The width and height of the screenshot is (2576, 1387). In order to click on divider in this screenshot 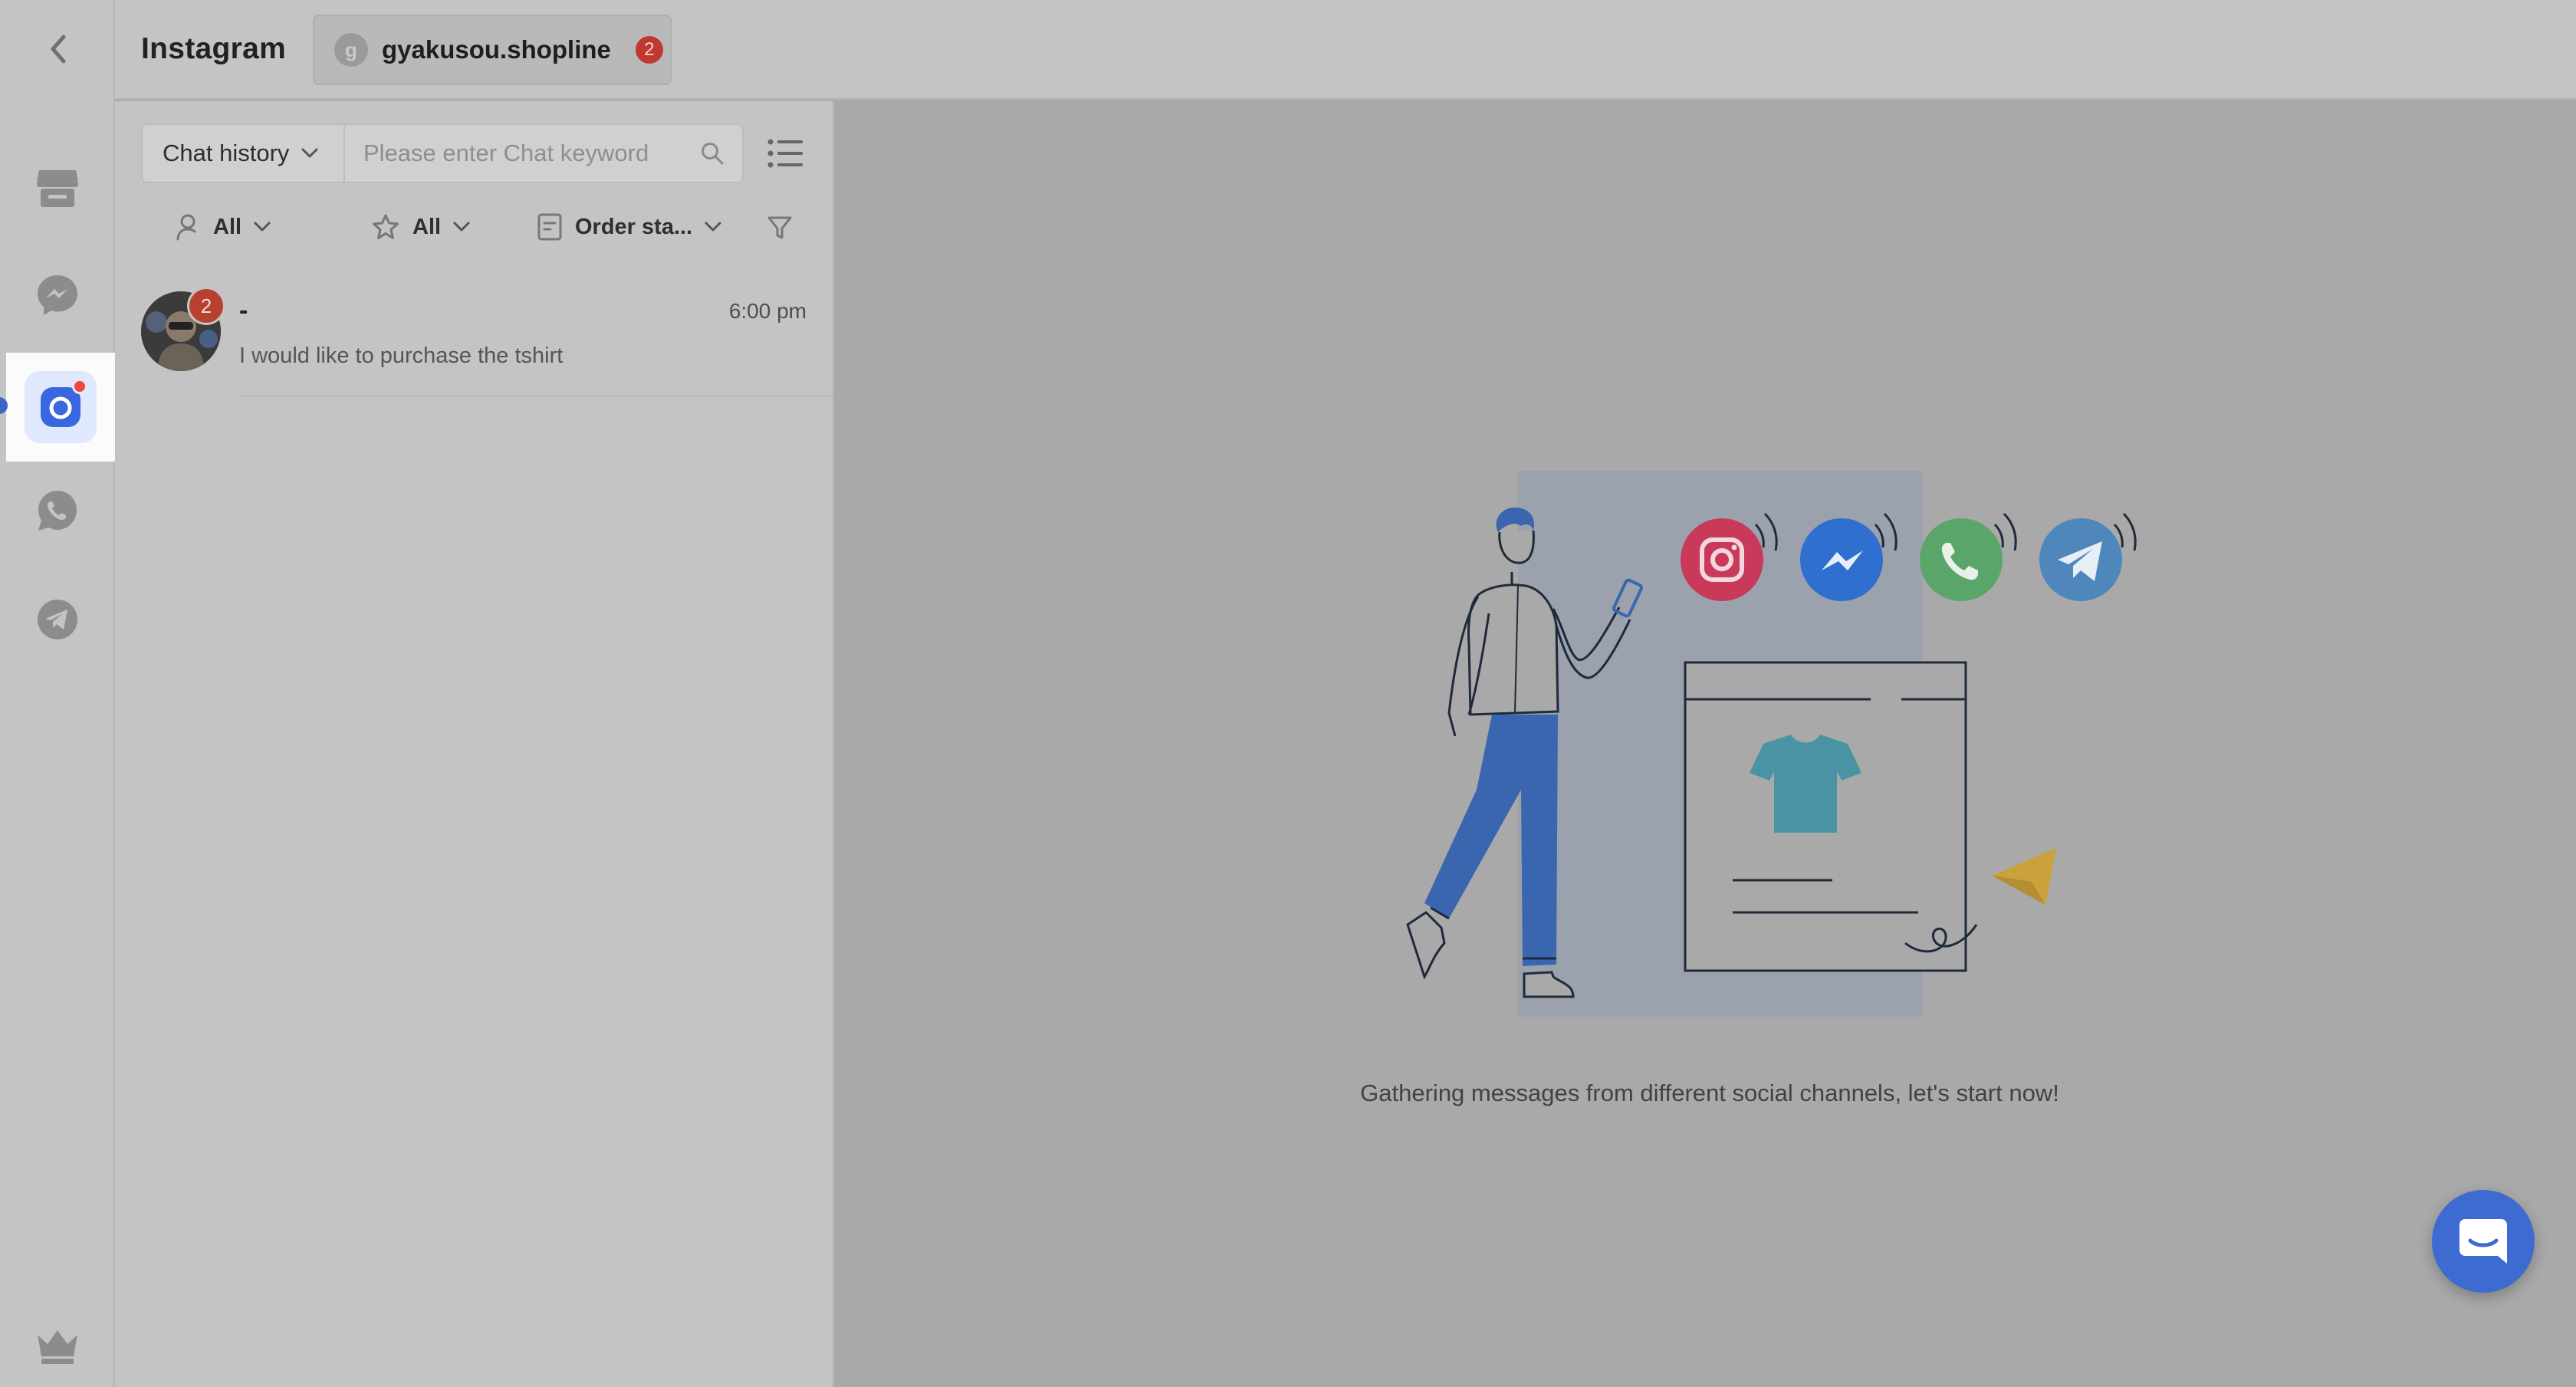, I will do `click(536, 396)`.